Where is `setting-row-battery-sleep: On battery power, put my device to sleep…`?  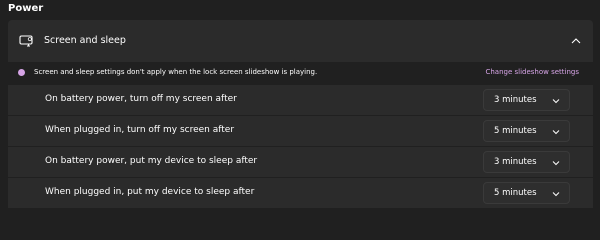 setting-row-battery-sleep: On battery power, put my device to sleep… is located at coordinates (300, 162).